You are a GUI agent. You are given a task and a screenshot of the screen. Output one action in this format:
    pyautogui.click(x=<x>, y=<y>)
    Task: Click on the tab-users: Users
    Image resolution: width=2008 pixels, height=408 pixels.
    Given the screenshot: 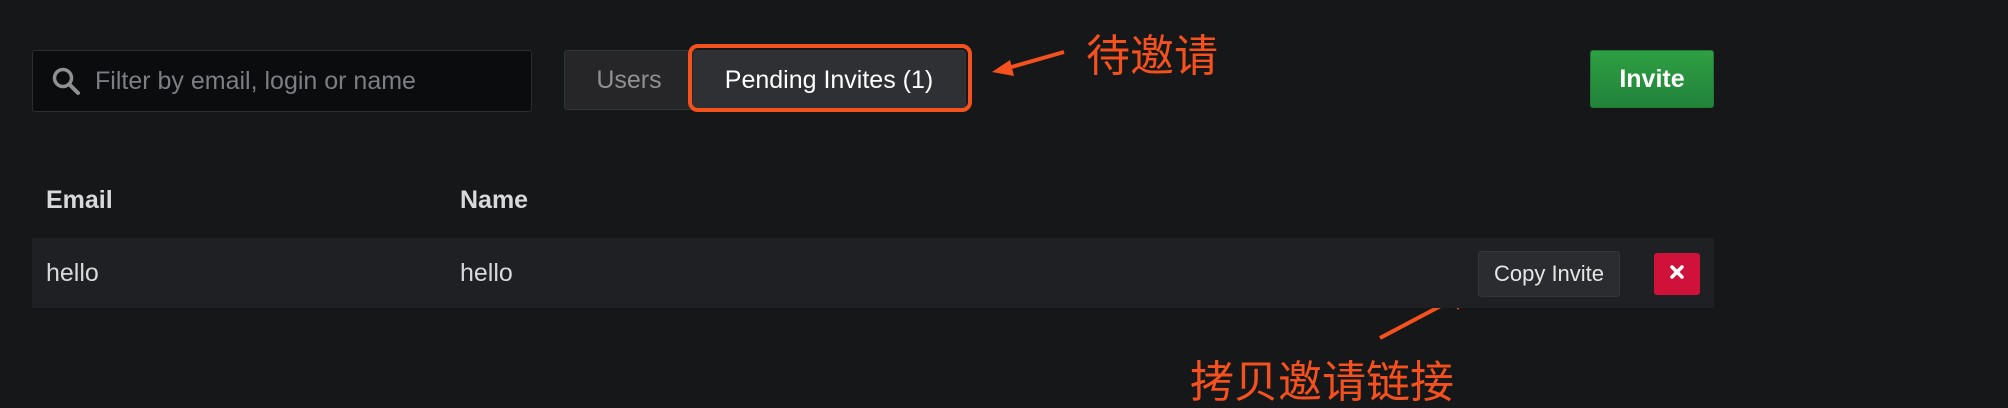 What is the action you would take?
    pyautogui.click(x=629, y=80)
    